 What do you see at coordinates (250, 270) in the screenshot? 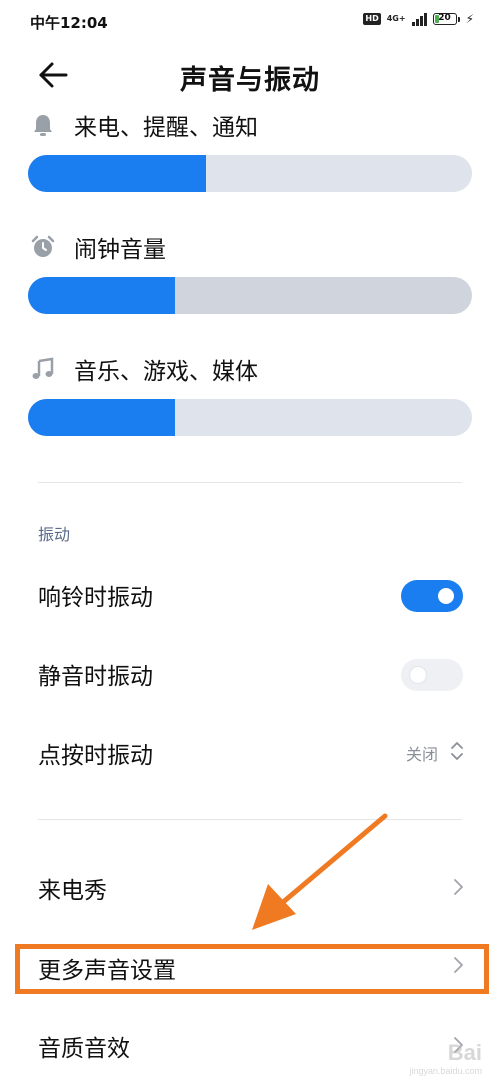
I see `volume-alarm-block: 闹钟音量` at bounding box center [250, 270].